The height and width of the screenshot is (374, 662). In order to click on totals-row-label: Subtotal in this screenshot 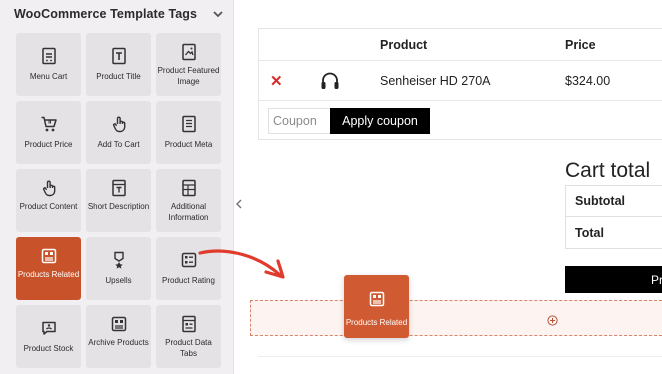, I will do `click(600, 201)`.